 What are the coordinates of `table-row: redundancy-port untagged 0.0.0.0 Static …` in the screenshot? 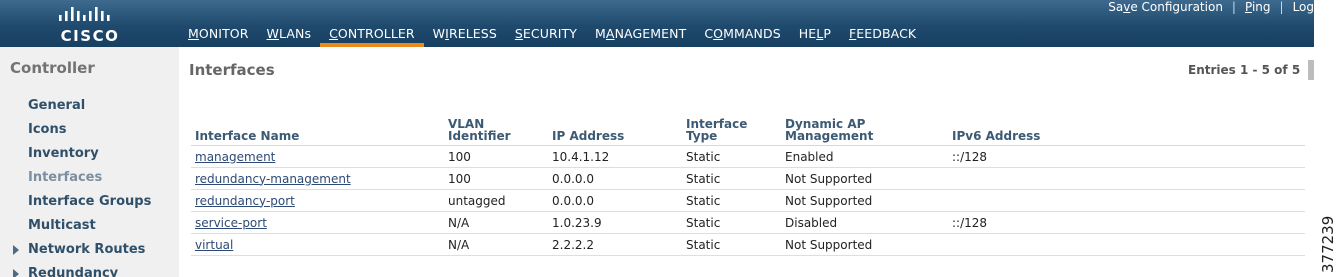 It's located at (748, 200).